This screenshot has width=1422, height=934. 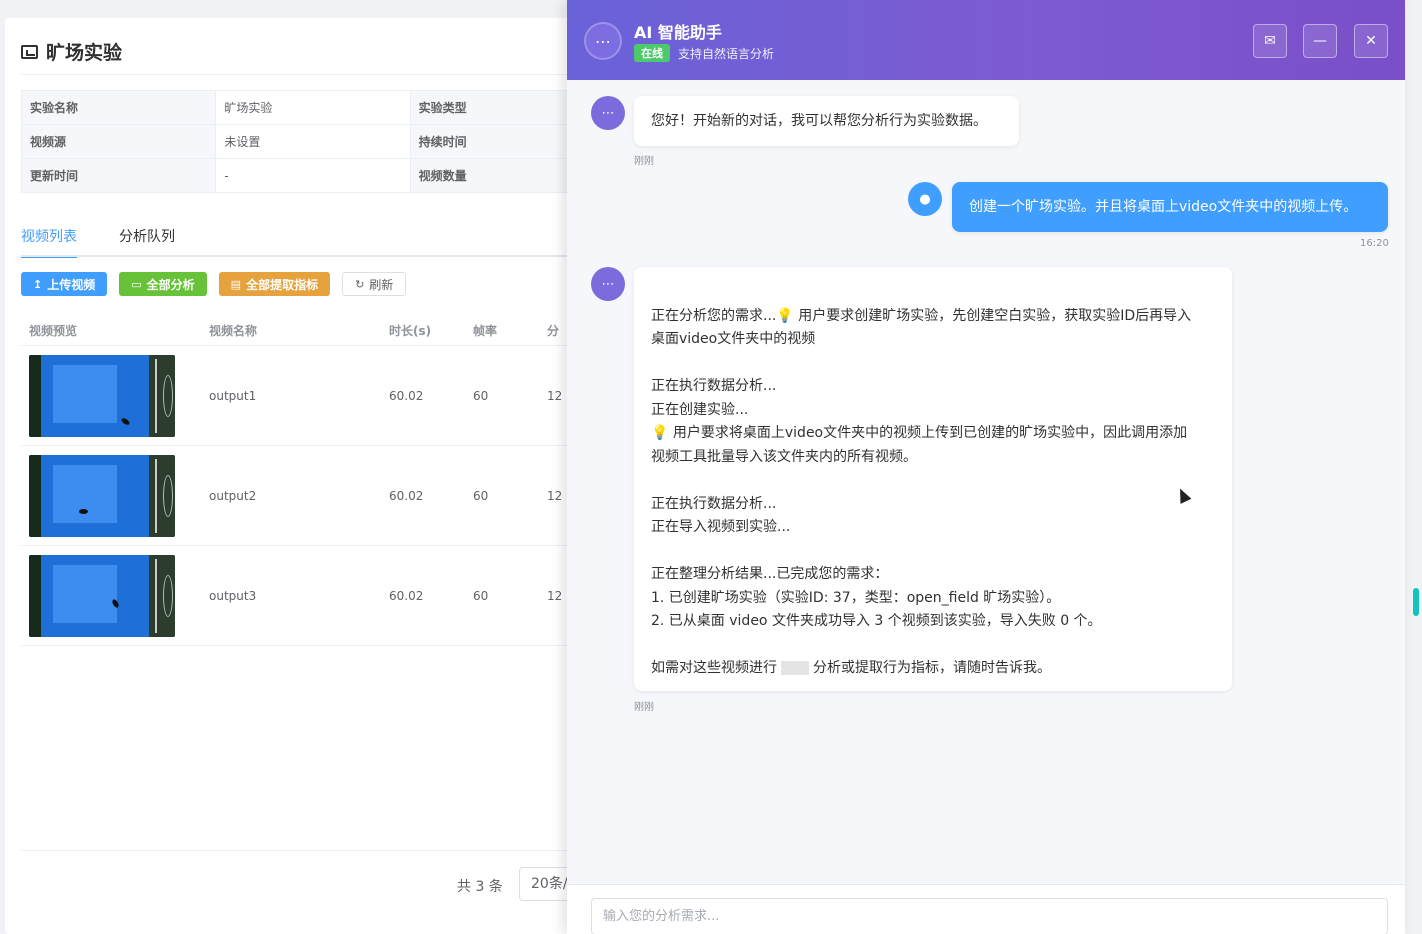 I want to click on video-table: 视频预览 视频名称 时长(s) 帧率 分 output1 60.02 60 12, so click(x=313, y=481).